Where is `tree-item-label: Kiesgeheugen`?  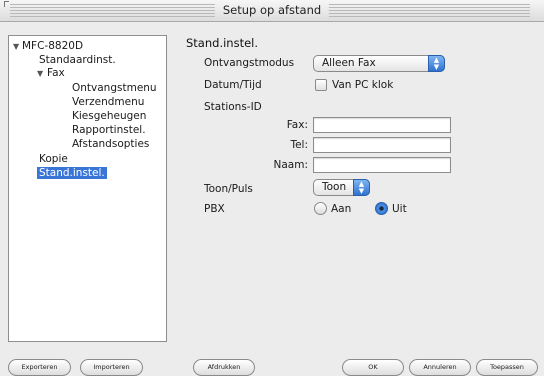 tree-item-label: Kiesgeheugen is located at coordinates (109, 116).